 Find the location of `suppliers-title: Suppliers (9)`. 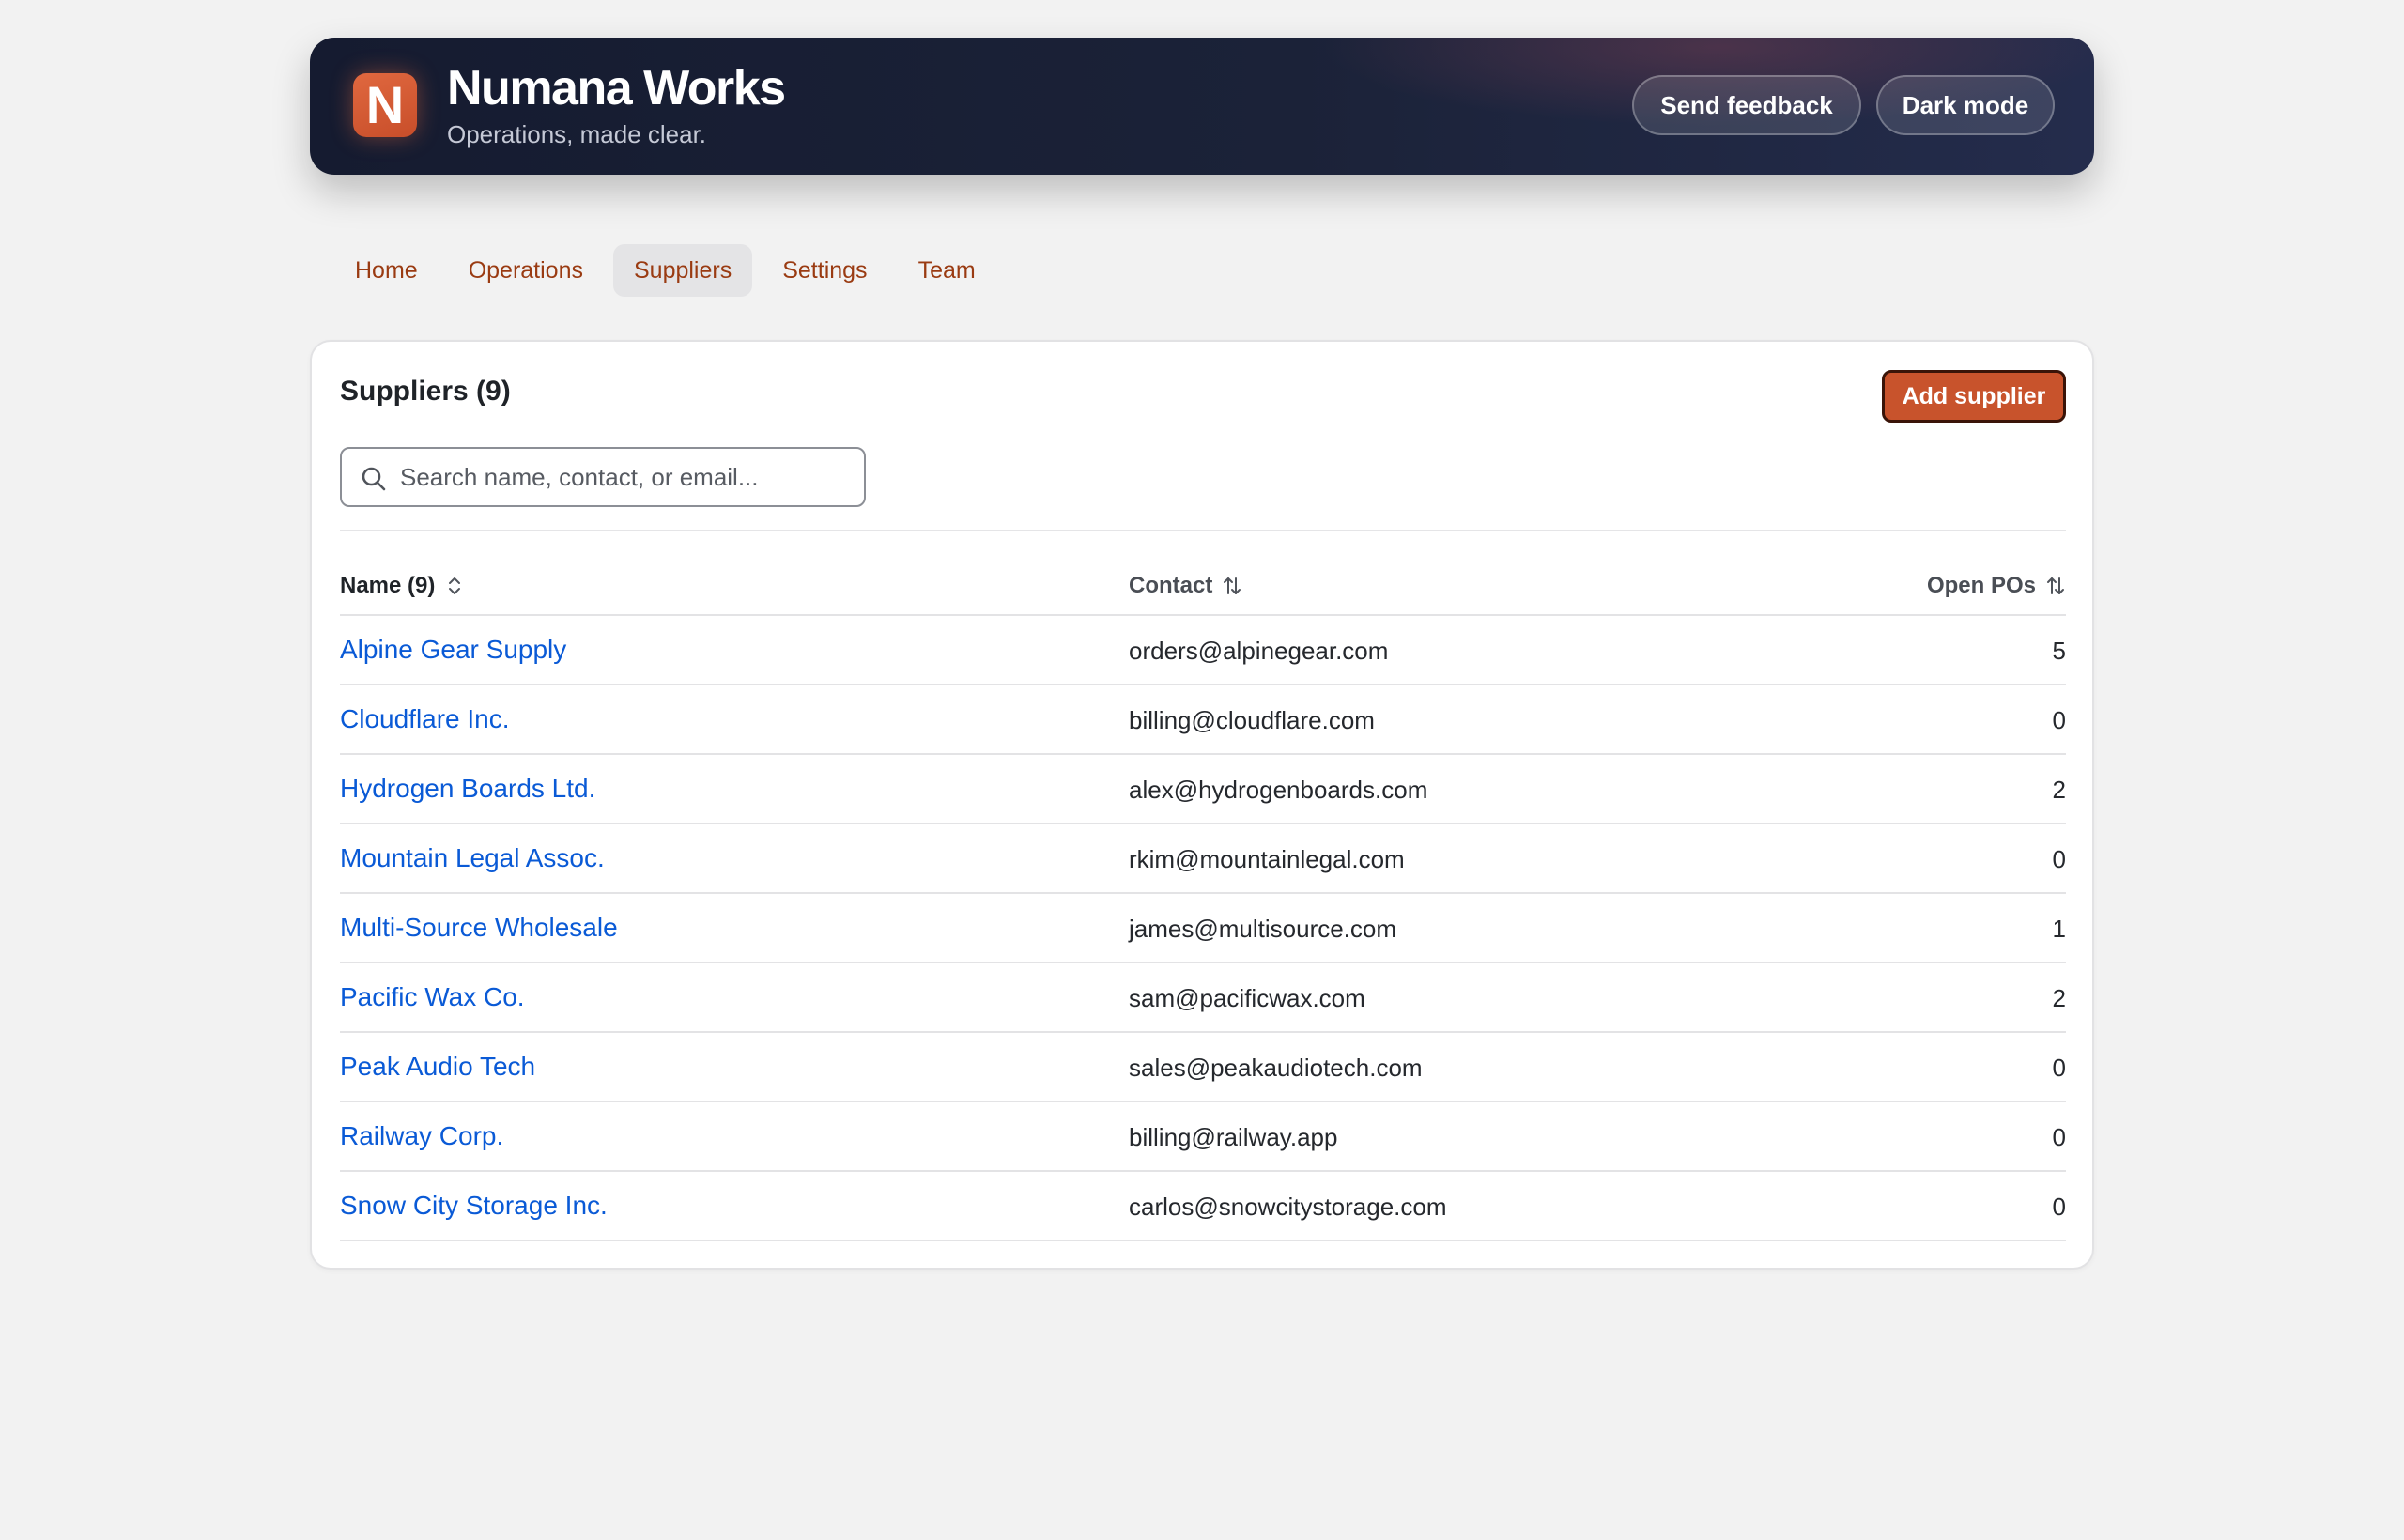

suppliers-title: Suppliers (9) is located at coordinates (425, 391).